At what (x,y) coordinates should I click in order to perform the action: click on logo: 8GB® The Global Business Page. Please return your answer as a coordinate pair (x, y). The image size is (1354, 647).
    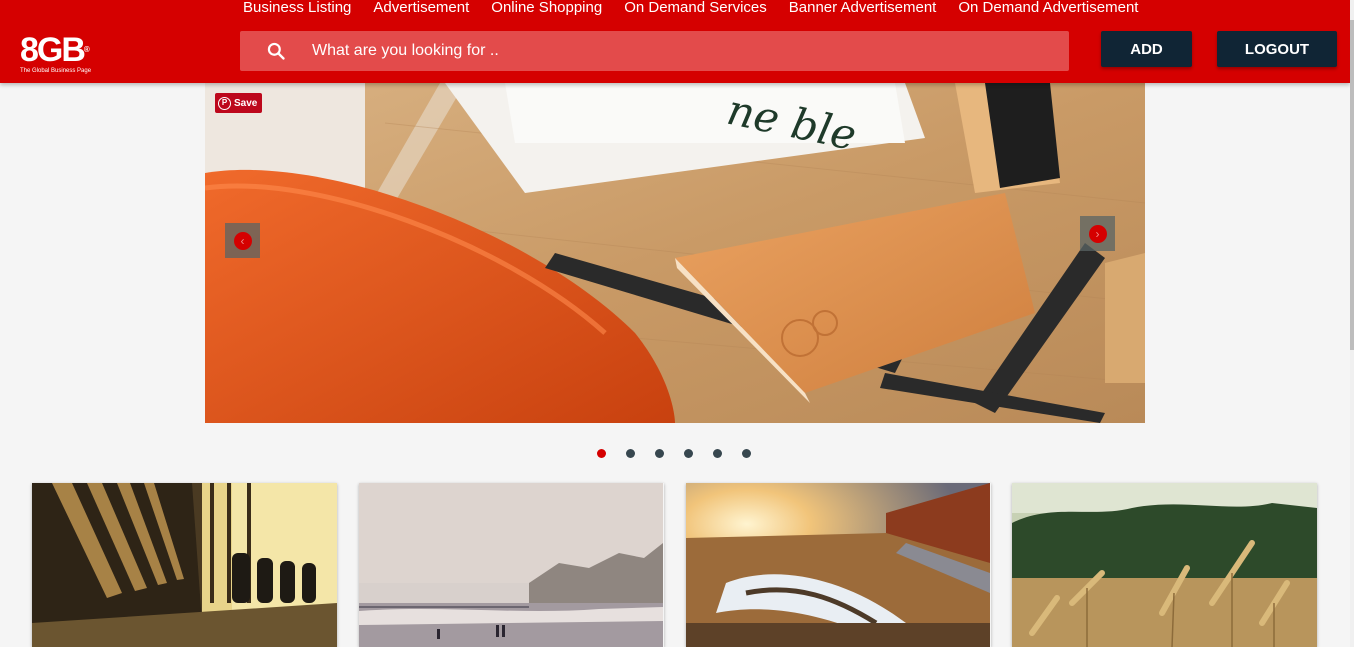
    Looking at the image, I should click on (62, 56).